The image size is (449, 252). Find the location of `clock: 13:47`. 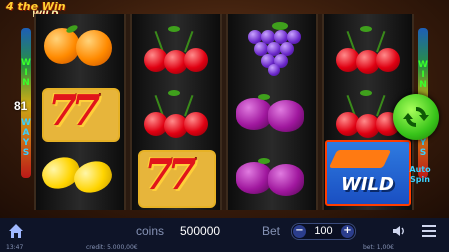

clock: 13:47 is located at coordinates (15, 247).